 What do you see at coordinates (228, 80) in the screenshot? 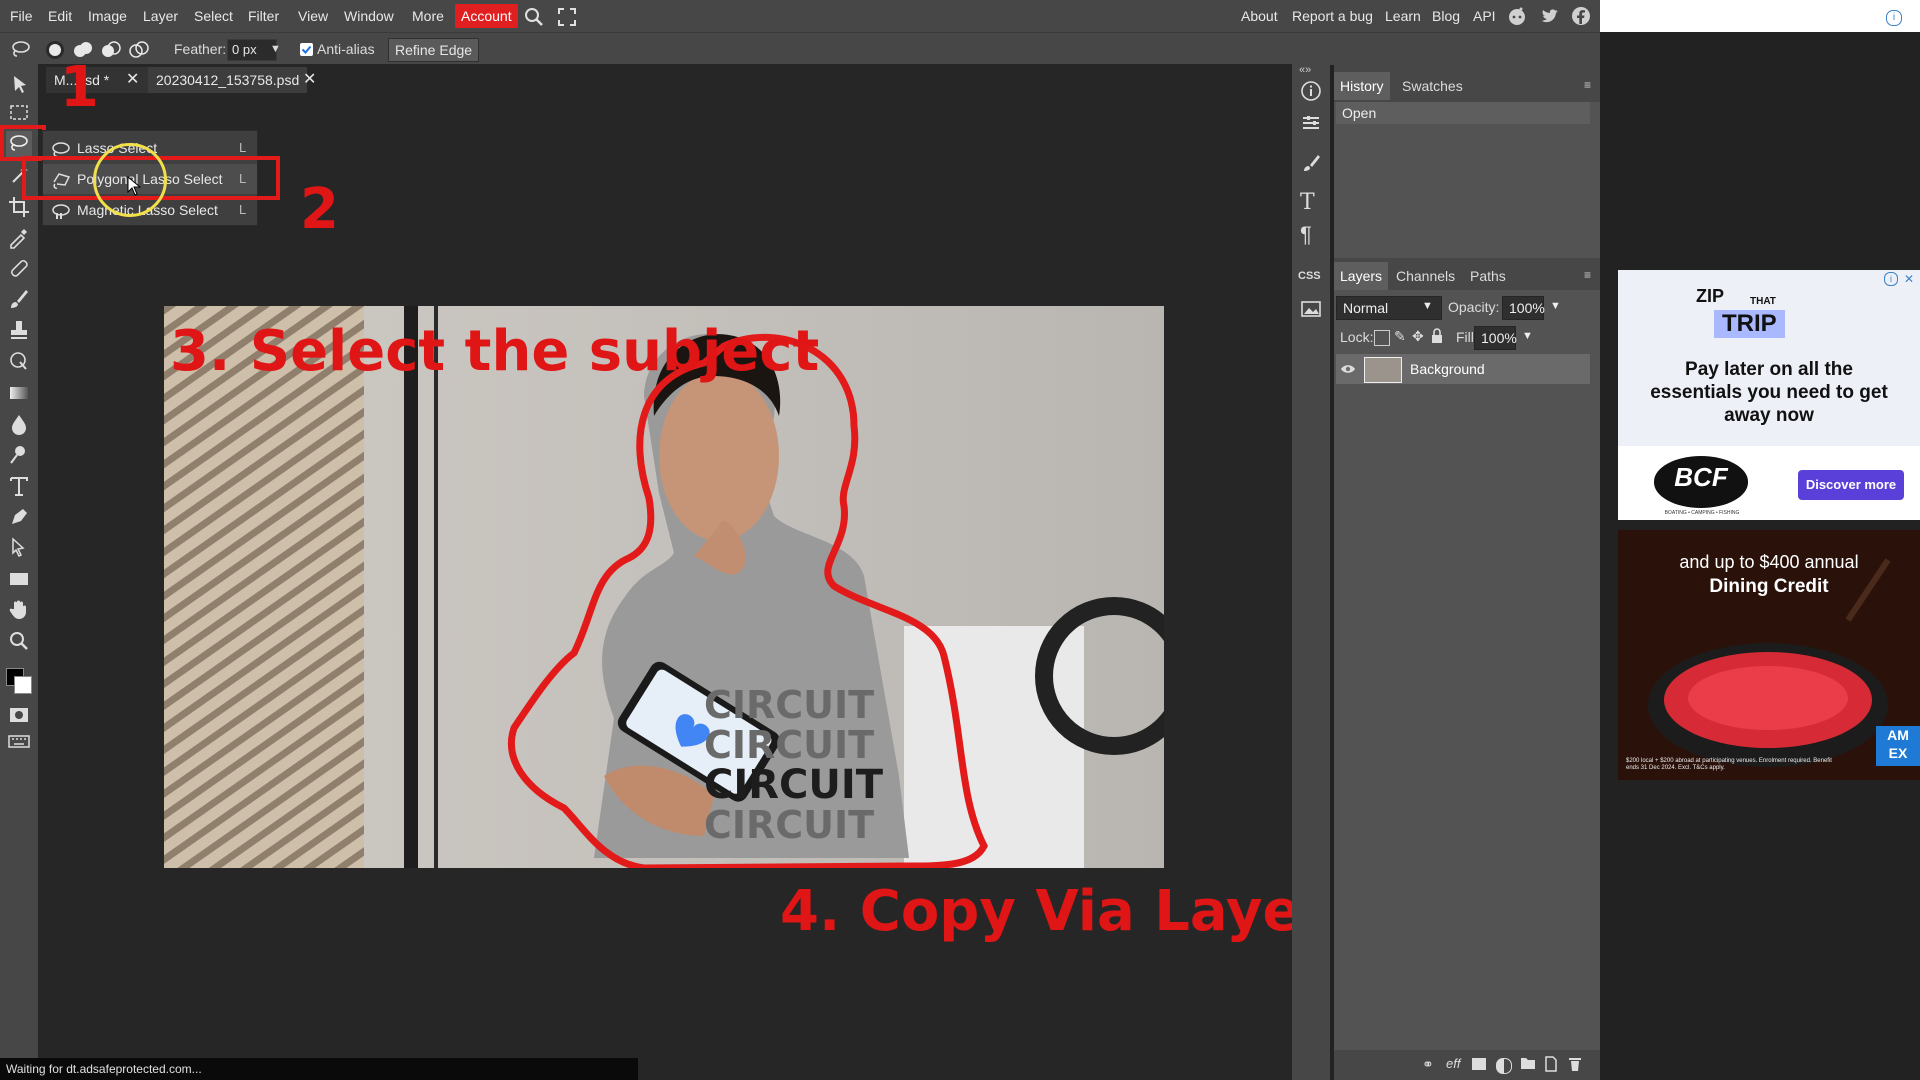
I see `doc-tab-2: 20230412_153758.psd` at bounding box center [228, 80].